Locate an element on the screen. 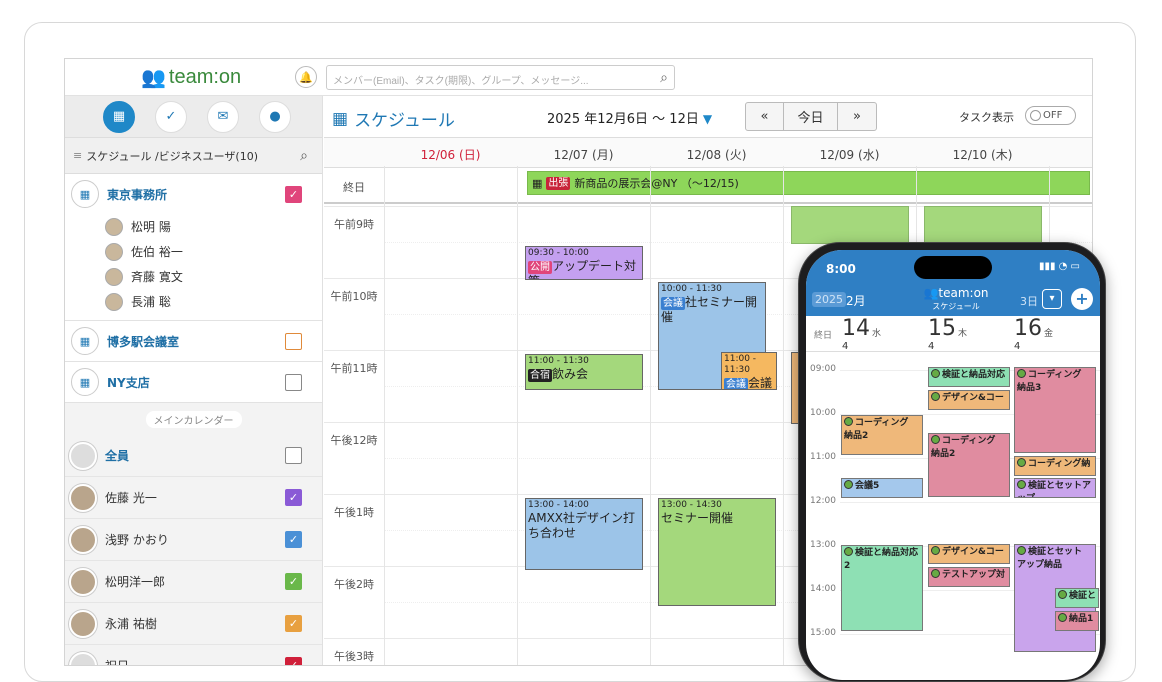 Image resolution: width=1162 pixels, height=682 pixels. group-name: 東京事務所 is located at coordinates (137, 194).